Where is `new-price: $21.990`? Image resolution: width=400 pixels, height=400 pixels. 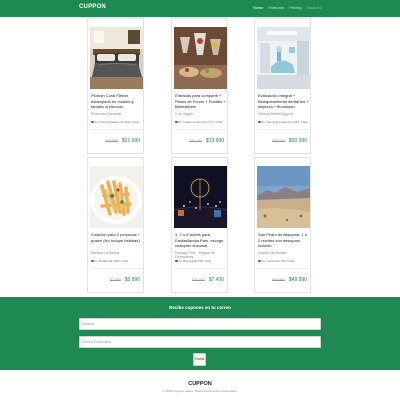
new-price: $21.990 is located at coordinates (130, 141).